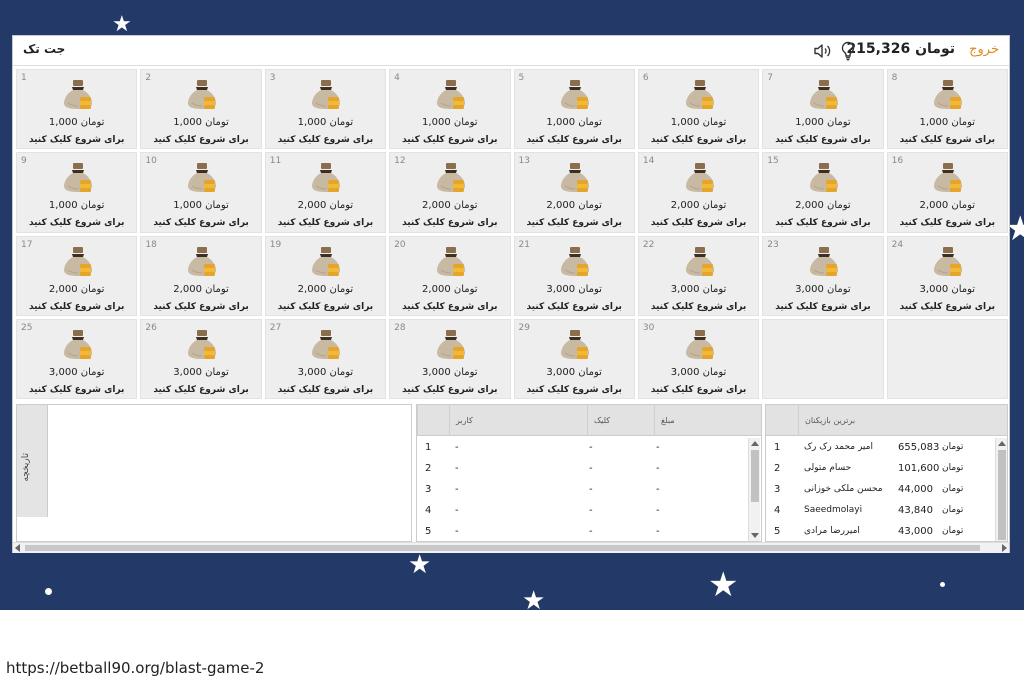 The image size is (1024, 683). Describe the element at coordinates (17, 548) in the screenshot. I see `scroll-left-icon` at that location.